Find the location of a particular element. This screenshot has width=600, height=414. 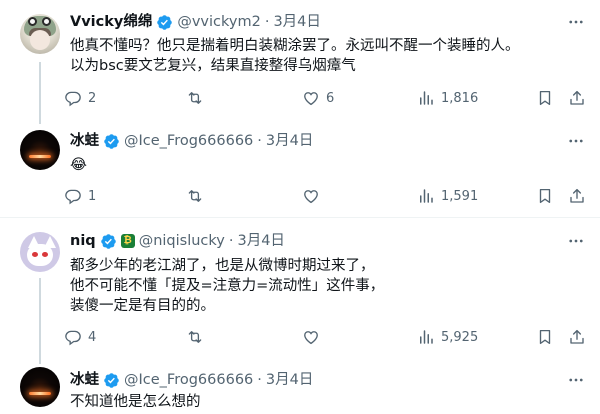

display-name: niq is located at coordinates (83, 241).